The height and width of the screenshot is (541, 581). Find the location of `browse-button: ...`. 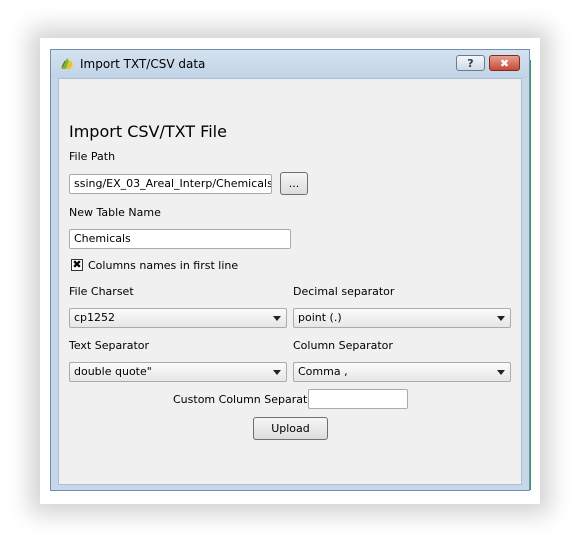

browse-button: ... is located at coordinates (294, 183).